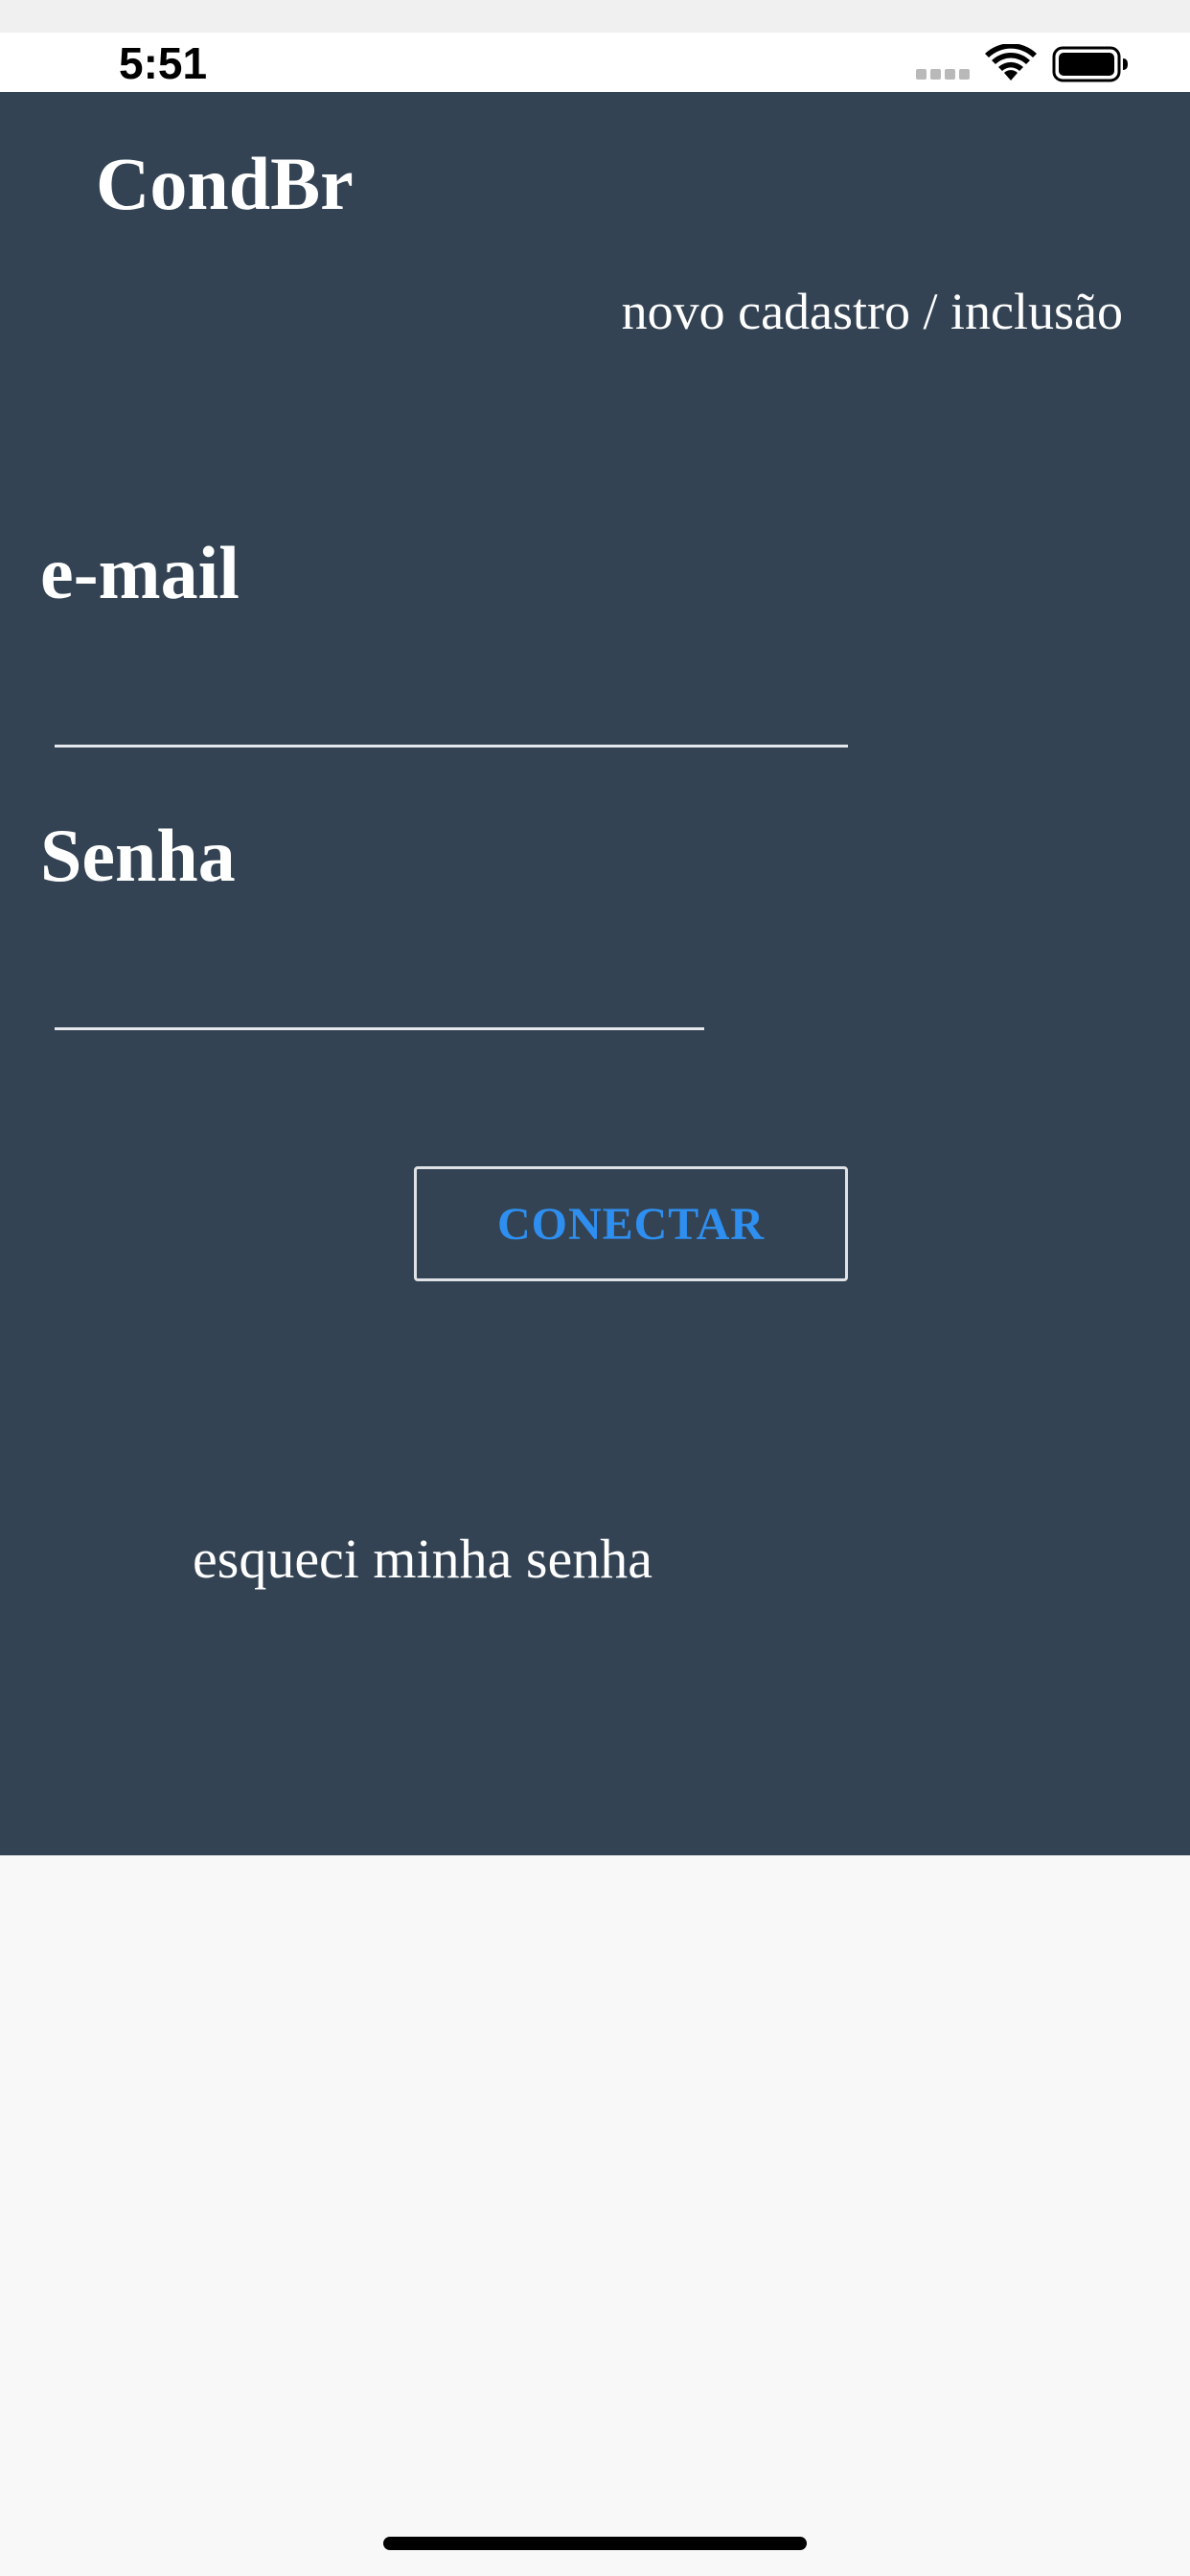 This screenshot has height=2576, width=1190. What do you see at coordinates (1090, 64) in the screenshot?
I see `battery-icon` at bounding box center [1090, 64].